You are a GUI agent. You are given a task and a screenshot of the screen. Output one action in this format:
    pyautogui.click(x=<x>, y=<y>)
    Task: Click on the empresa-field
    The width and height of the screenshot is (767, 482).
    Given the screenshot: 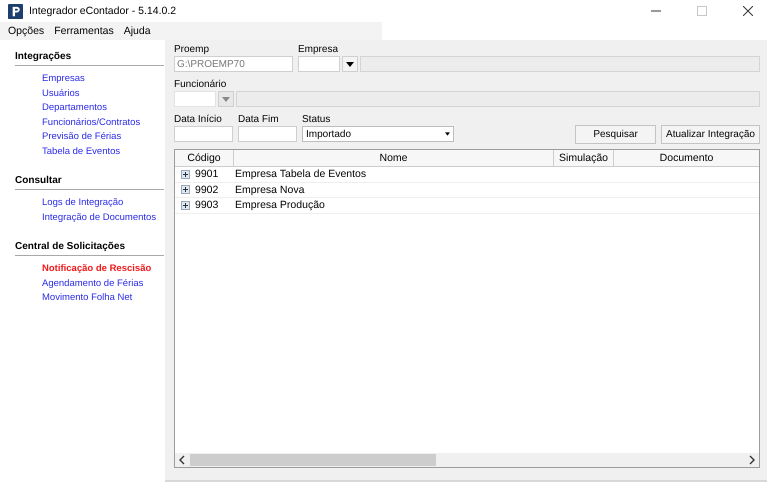 What is the action you would take?
    pyautogui.click(x=319, y=64)
    